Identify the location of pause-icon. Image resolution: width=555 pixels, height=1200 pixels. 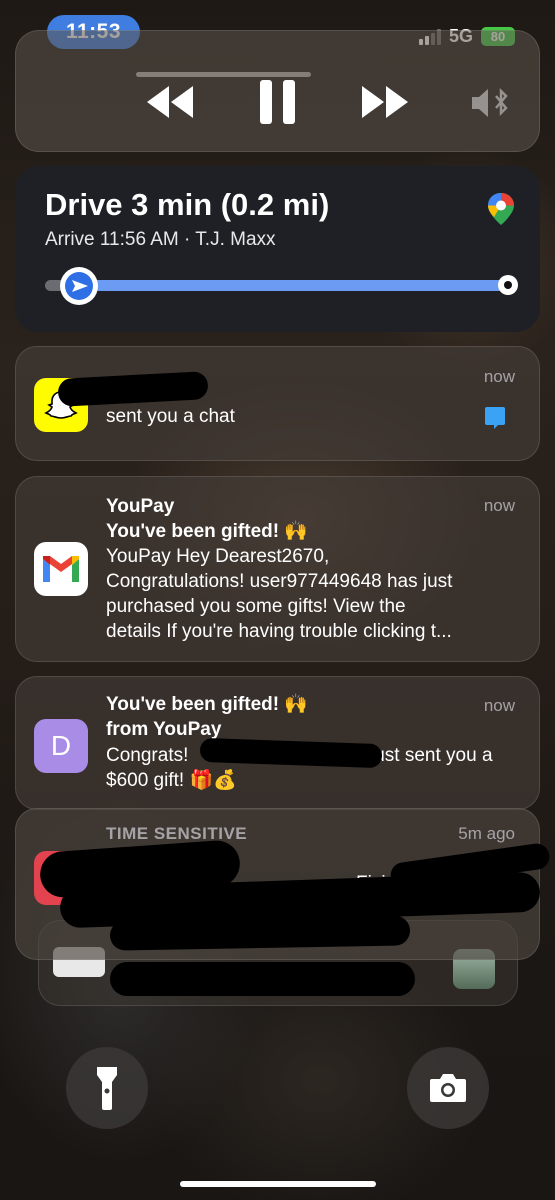
(278, 104).